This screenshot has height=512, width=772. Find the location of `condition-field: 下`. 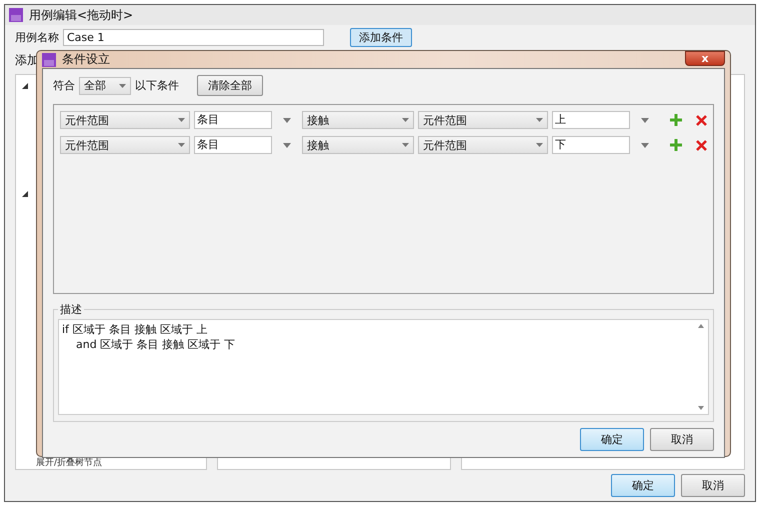

condition-field: 下 is located at coordinates (591, 145).